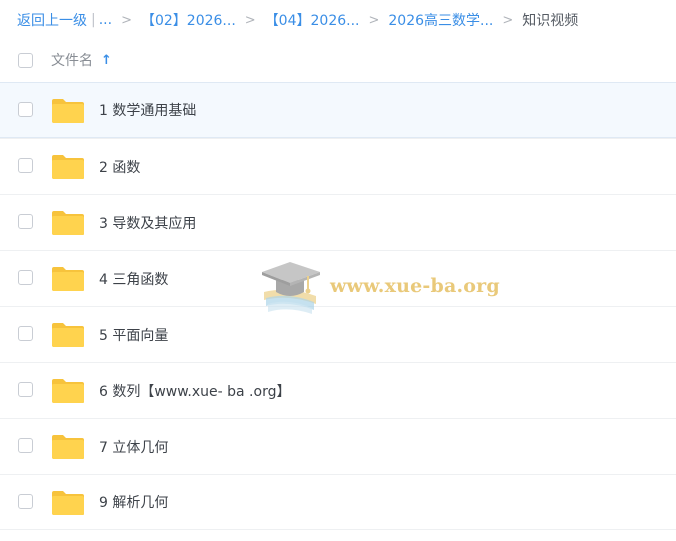 This screenshot has width=676, height=541. What do you see at coordinates (338, 110) in the screenshot?
I see `list-item: 1 数学通用基础` at bounding box center [338, 110].